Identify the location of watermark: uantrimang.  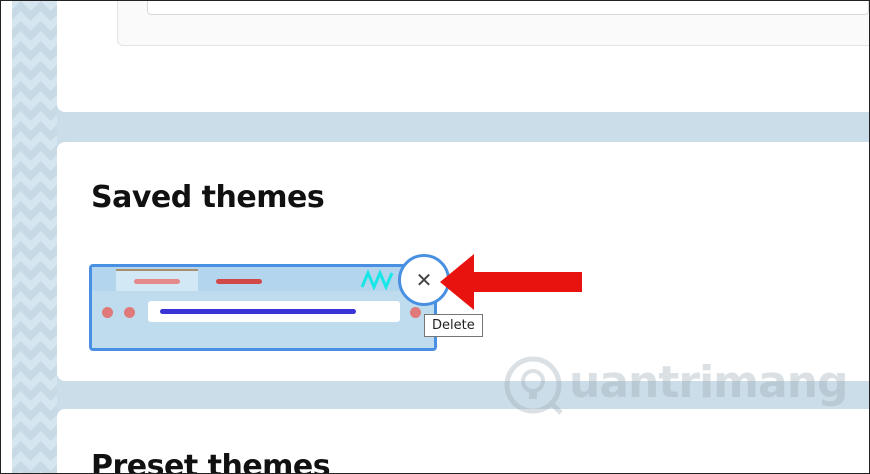
(675, 386).